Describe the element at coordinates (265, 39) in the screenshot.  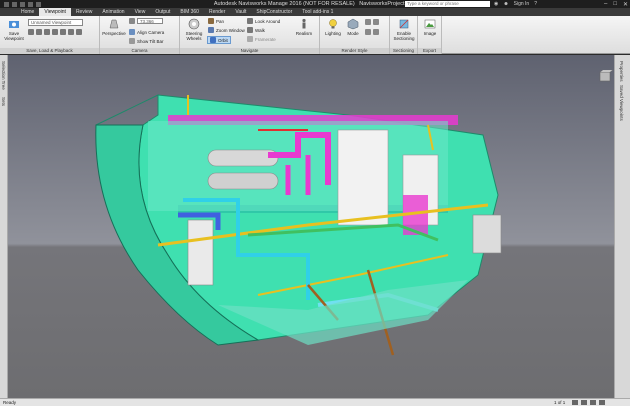
I see `framerate-label: Framerate` at that location.